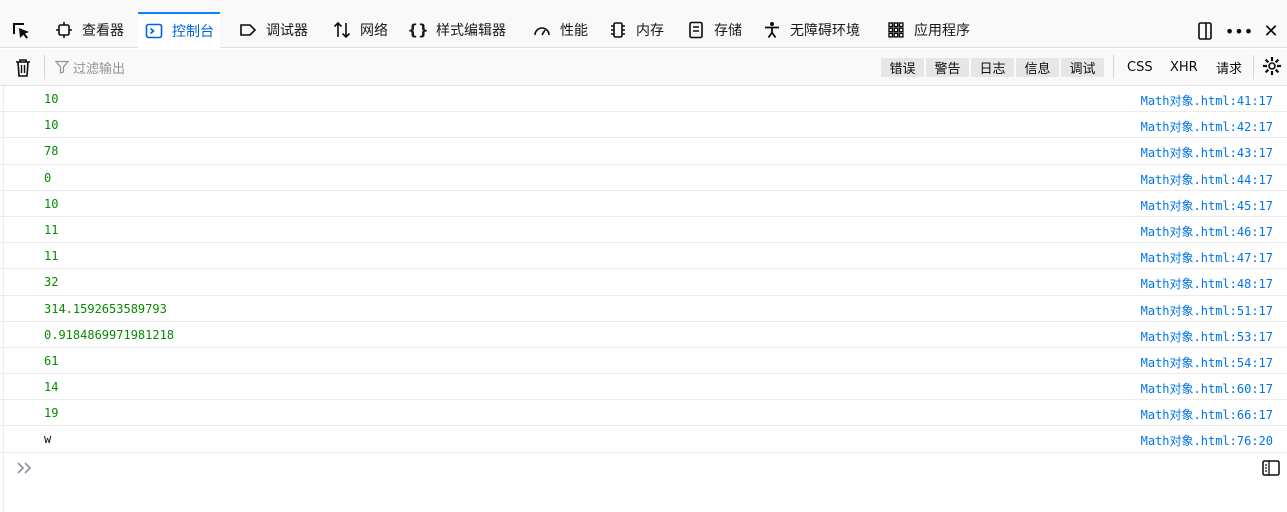 Image resolution: width=1287 pixels, height=512 pixels. I want to click on tab-label: 存储, so click(728, 31).